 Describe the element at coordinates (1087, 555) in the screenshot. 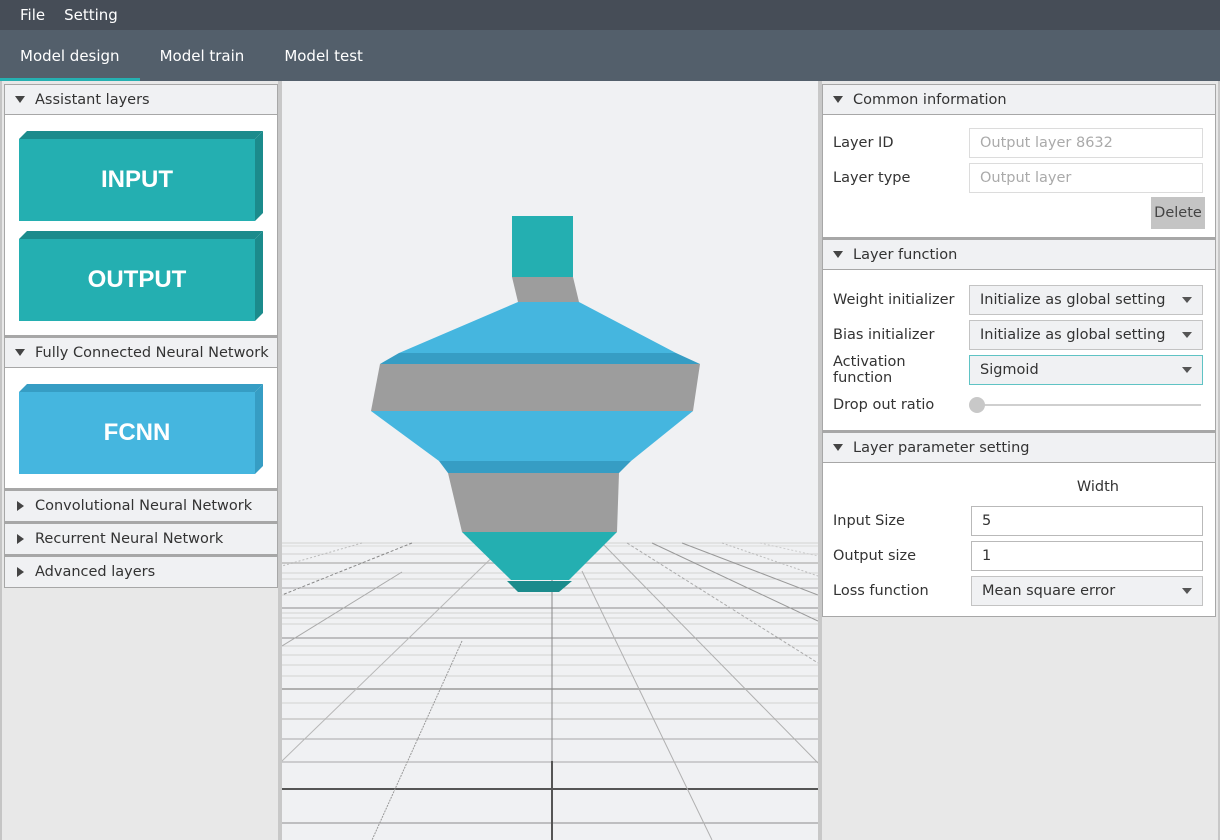

I see `output-size-input: 1` at that location.